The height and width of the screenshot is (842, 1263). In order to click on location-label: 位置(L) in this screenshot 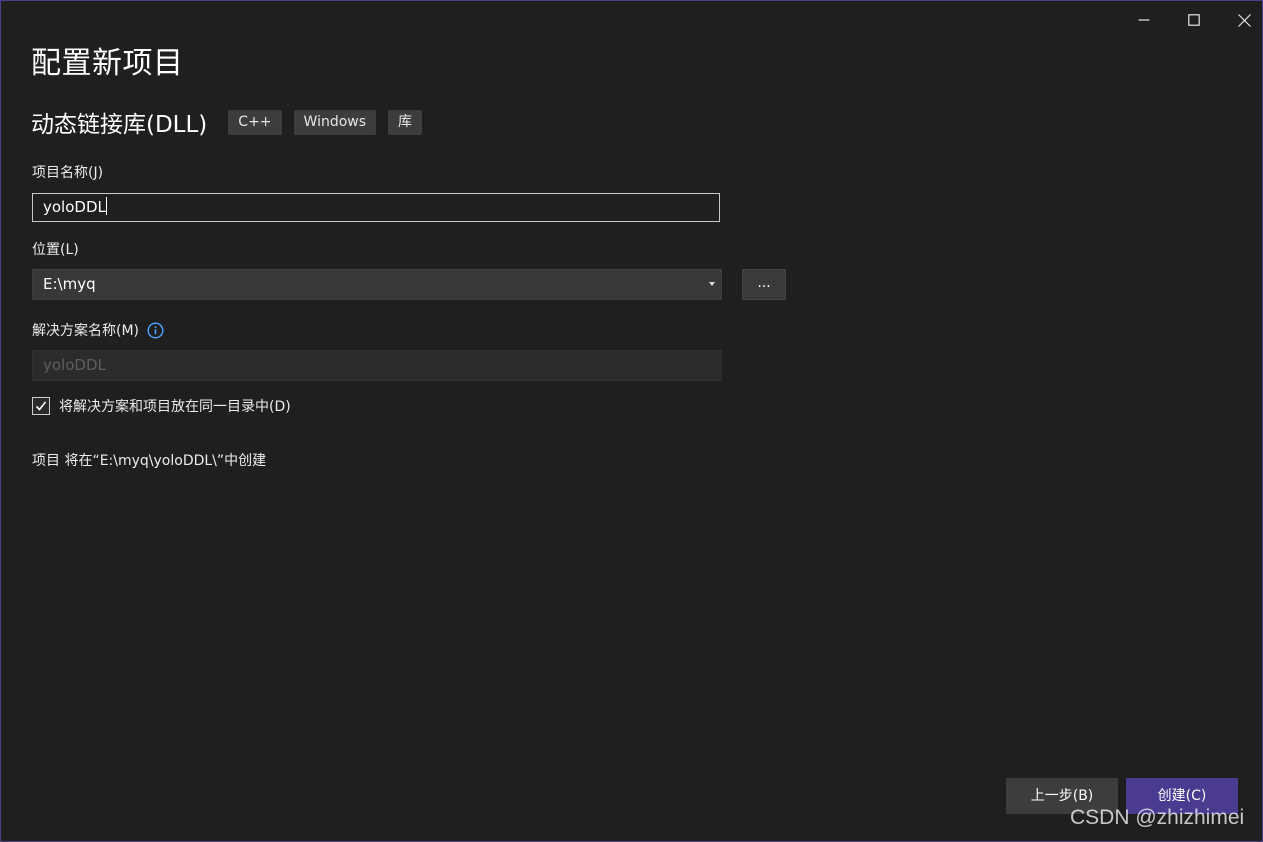, I will do `click(55, 250)`.